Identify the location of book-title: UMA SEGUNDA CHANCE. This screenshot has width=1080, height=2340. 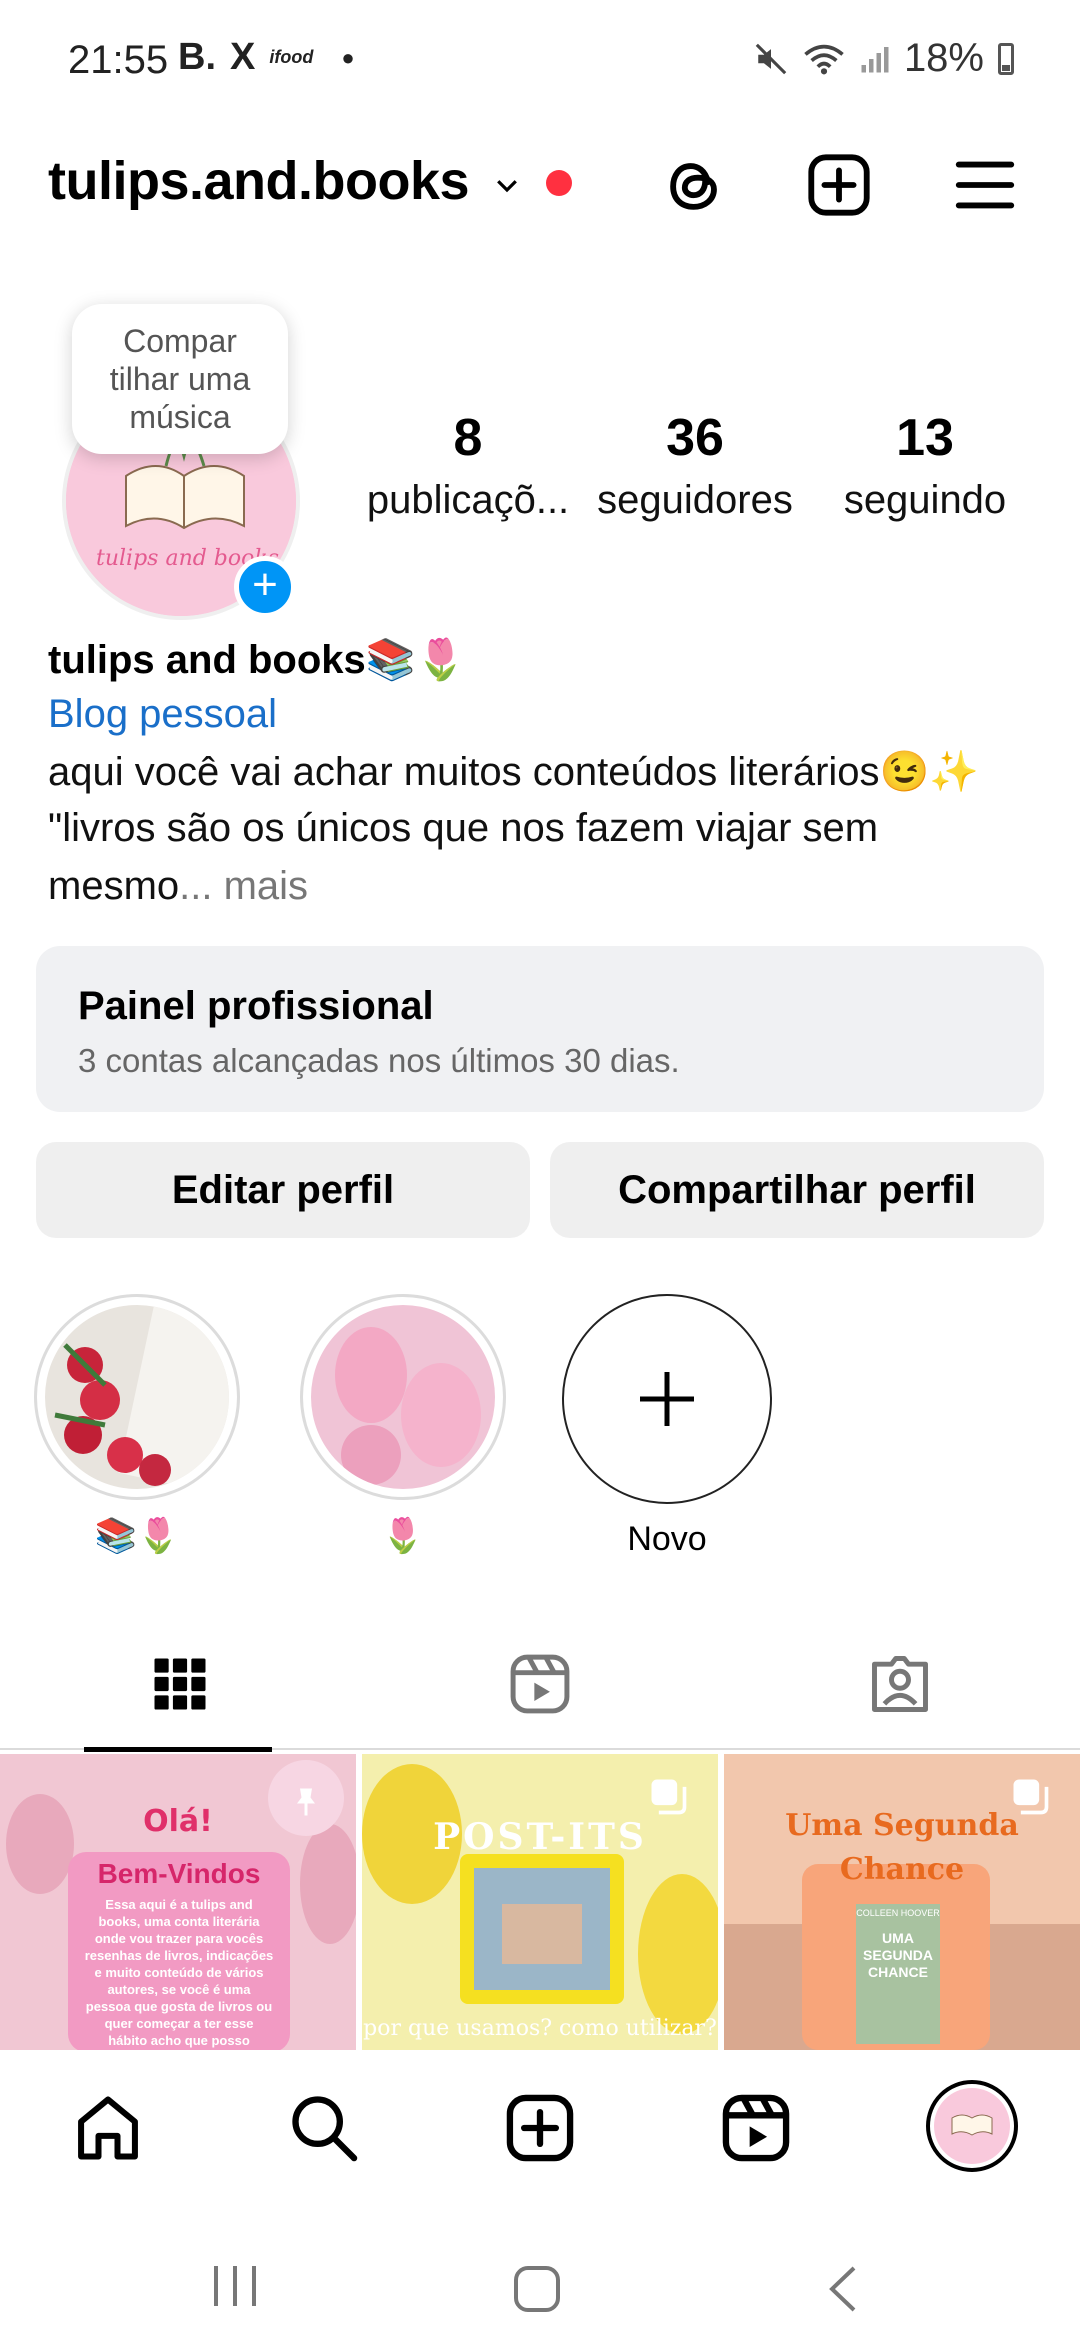
(897, 1955).